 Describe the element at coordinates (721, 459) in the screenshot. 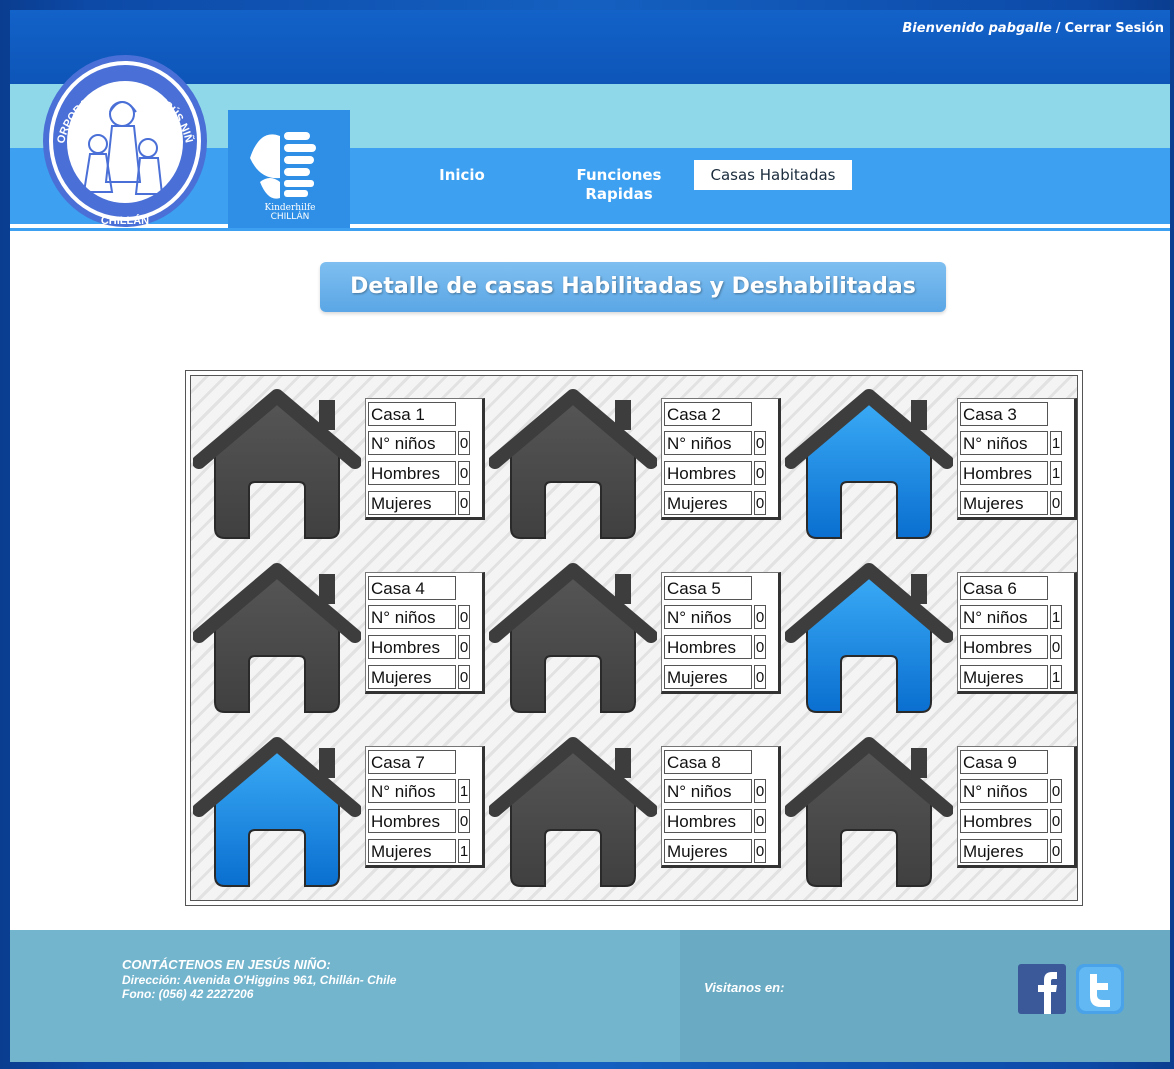

I see `house-info-table: Casa 2 N° niños 0 Hombres 0 Mujeres 0` at that location.